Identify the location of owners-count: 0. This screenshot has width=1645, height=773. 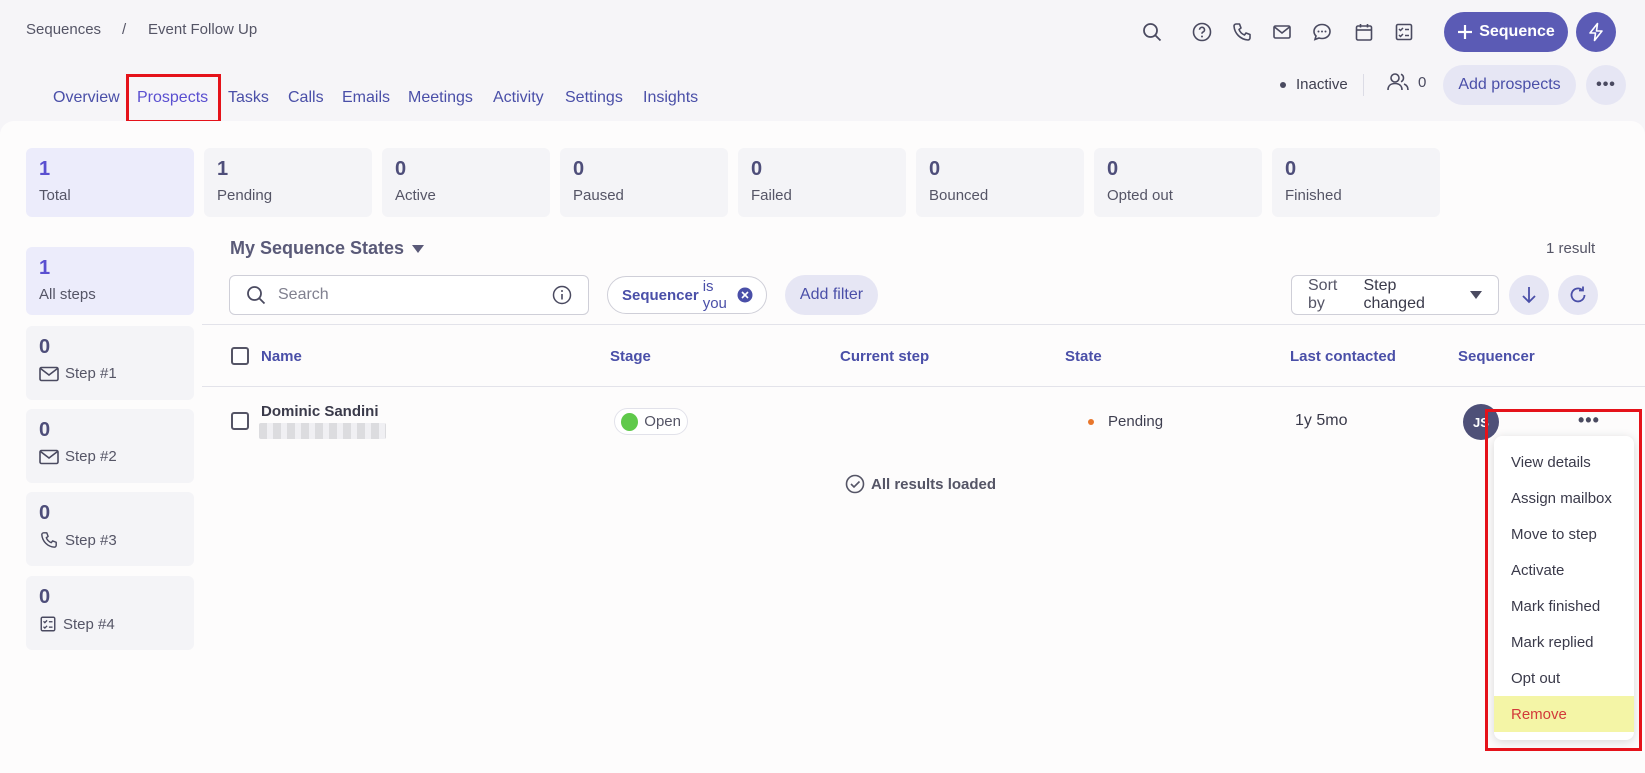
(1406, 82).